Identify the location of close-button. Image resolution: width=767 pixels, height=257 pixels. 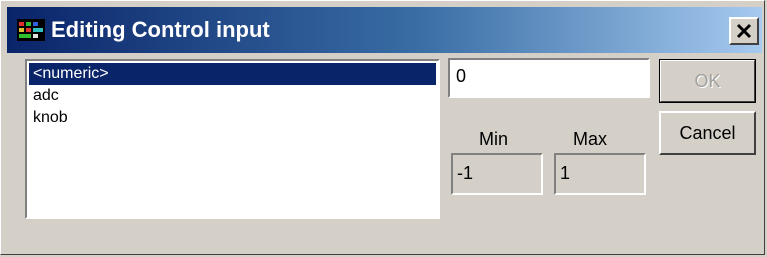
(744, 31).